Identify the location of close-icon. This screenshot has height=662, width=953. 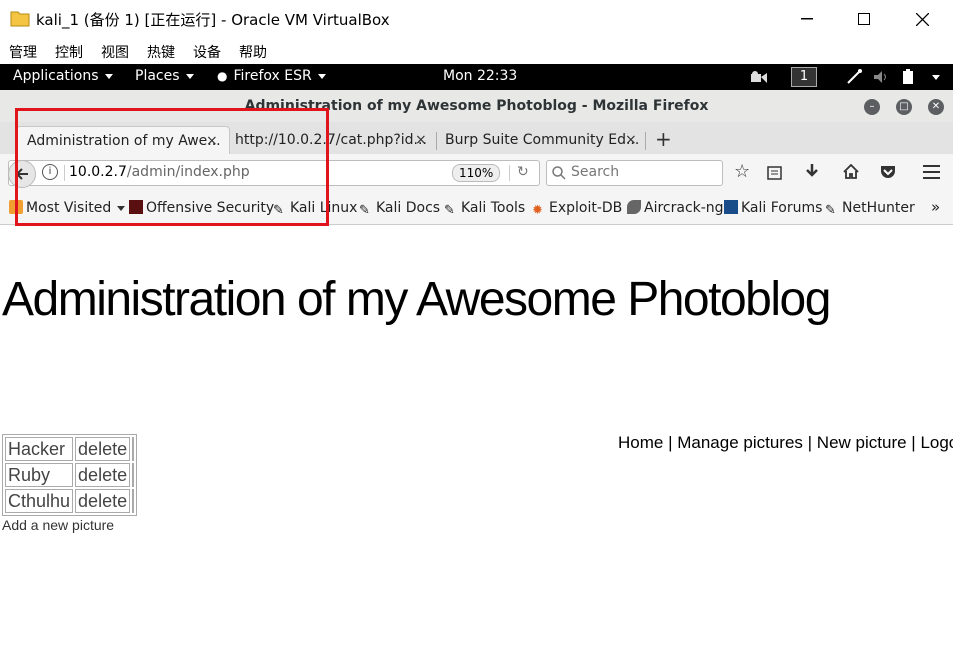
(922, 19).